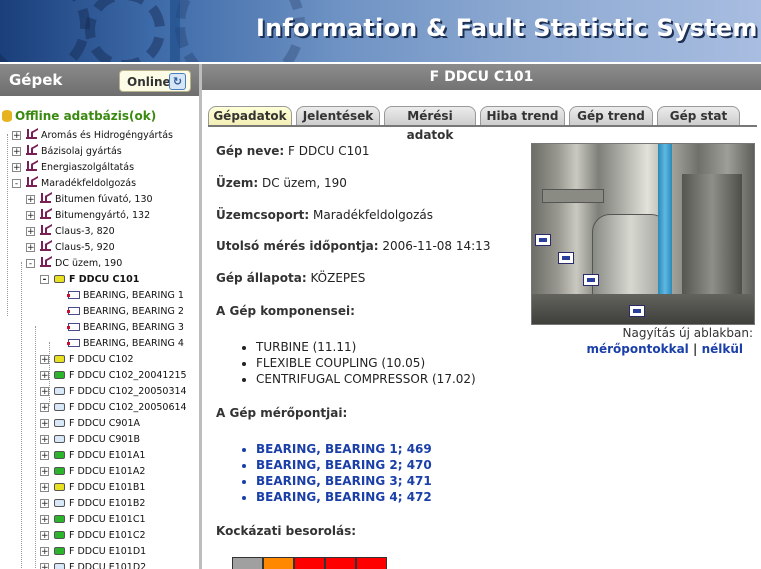 This screenshot has width=761, height=569. Describe the element at coordinates (344, 465) in the screenshot. I see `measure-point-link: BEARING, BEARING 2; 470` at that location.